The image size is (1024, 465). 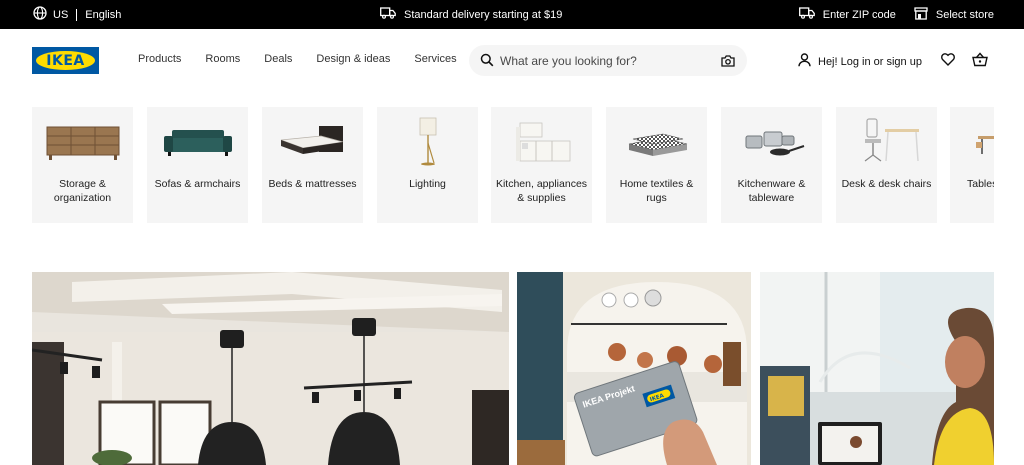 I want to click on category-label: Tables, so click(x=980, y=184).